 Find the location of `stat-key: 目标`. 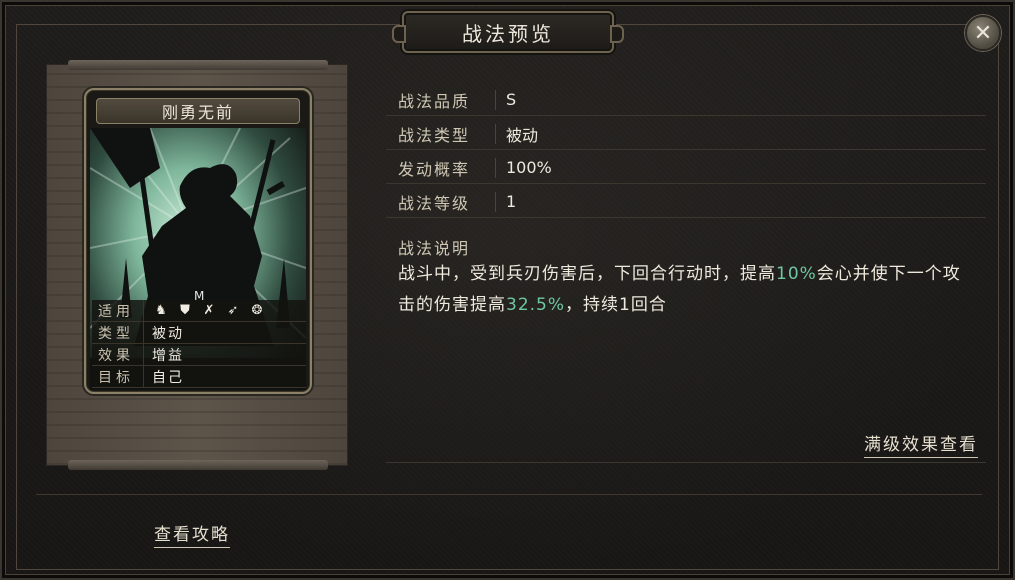

stat-key: 目标 is located at coordinates (118, 376).